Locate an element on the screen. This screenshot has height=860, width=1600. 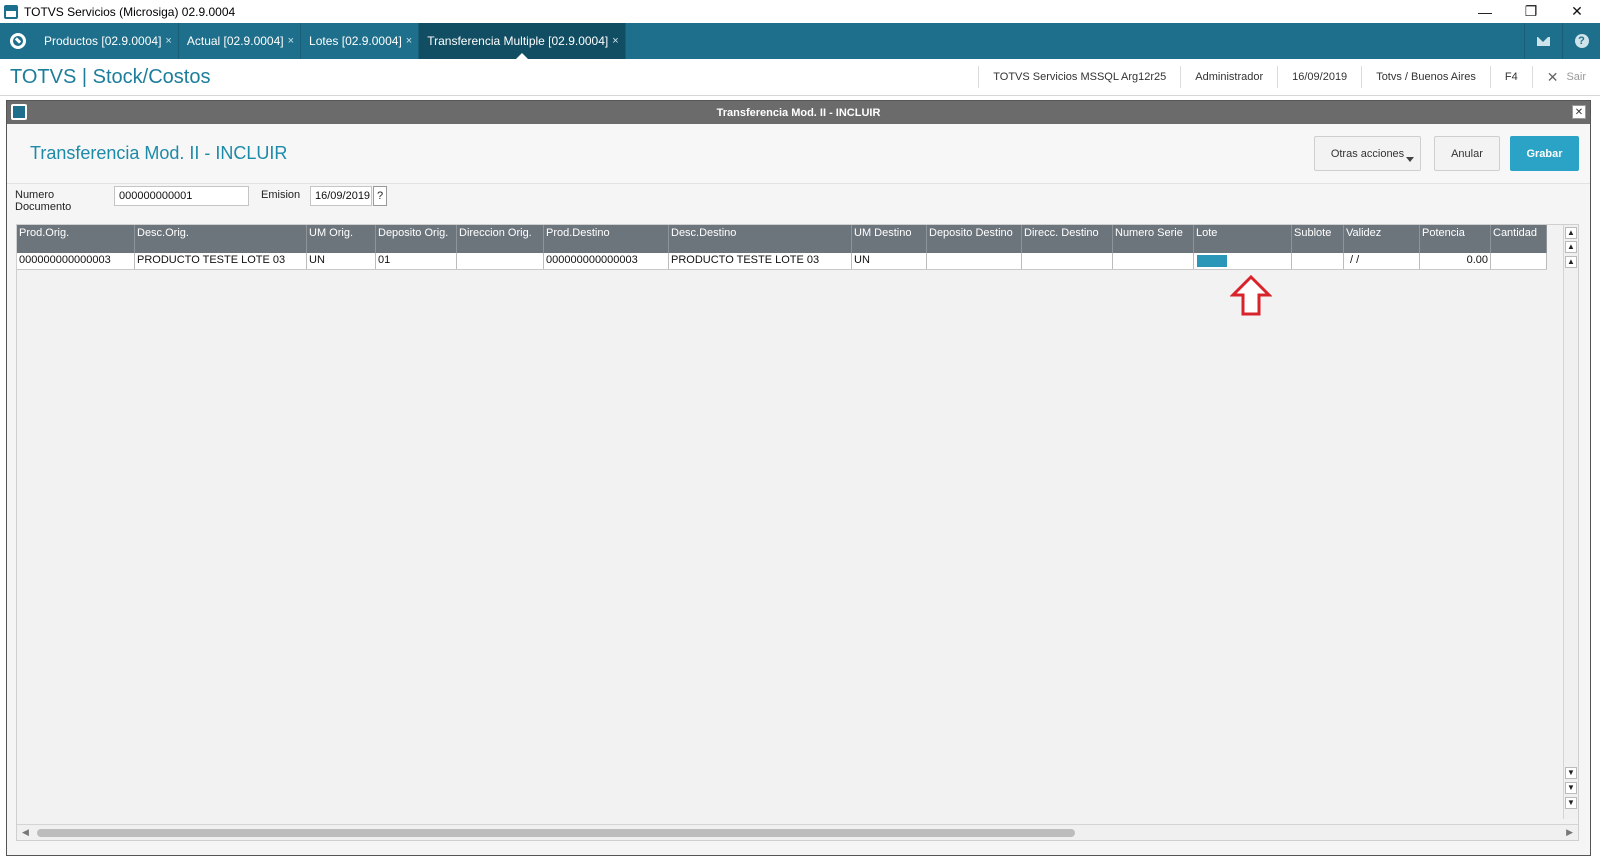
app-window-icon is located at coordinates (11, 11).